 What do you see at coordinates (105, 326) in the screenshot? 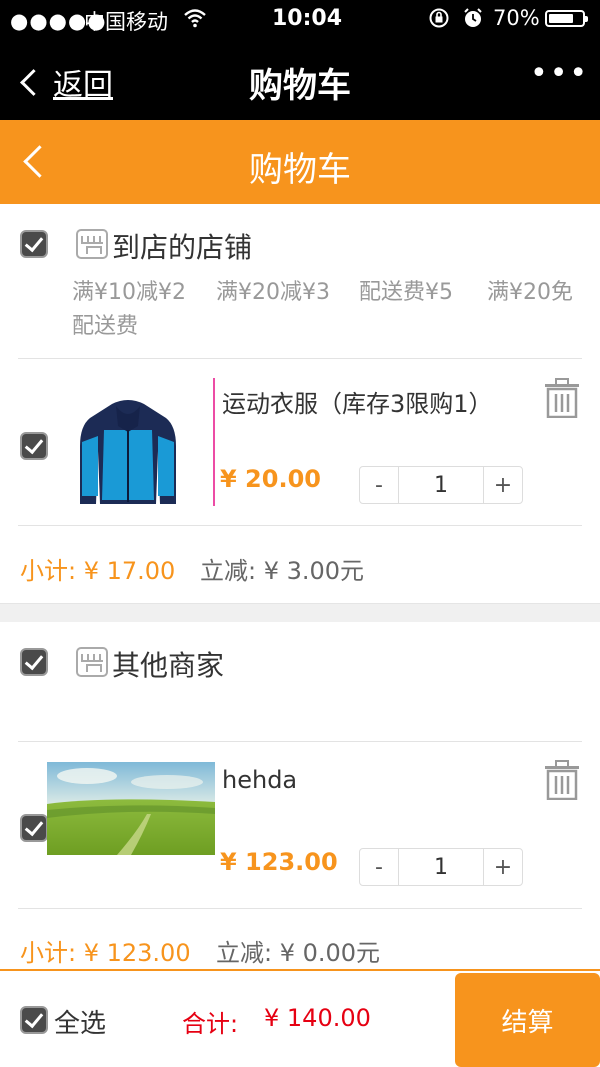
I see `promo-tag: 配送费` at bounding box center [105, 326].